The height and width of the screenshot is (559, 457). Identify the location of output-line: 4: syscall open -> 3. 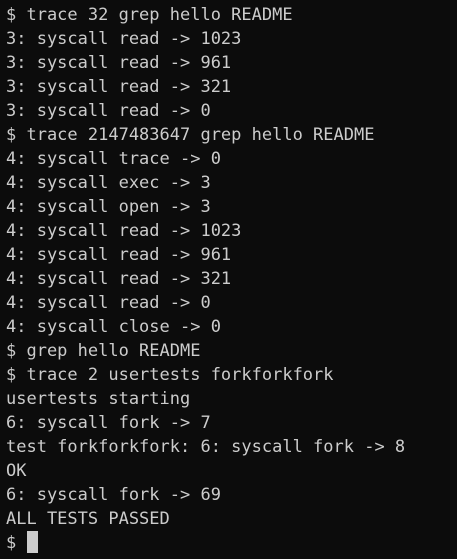
(108, 207).